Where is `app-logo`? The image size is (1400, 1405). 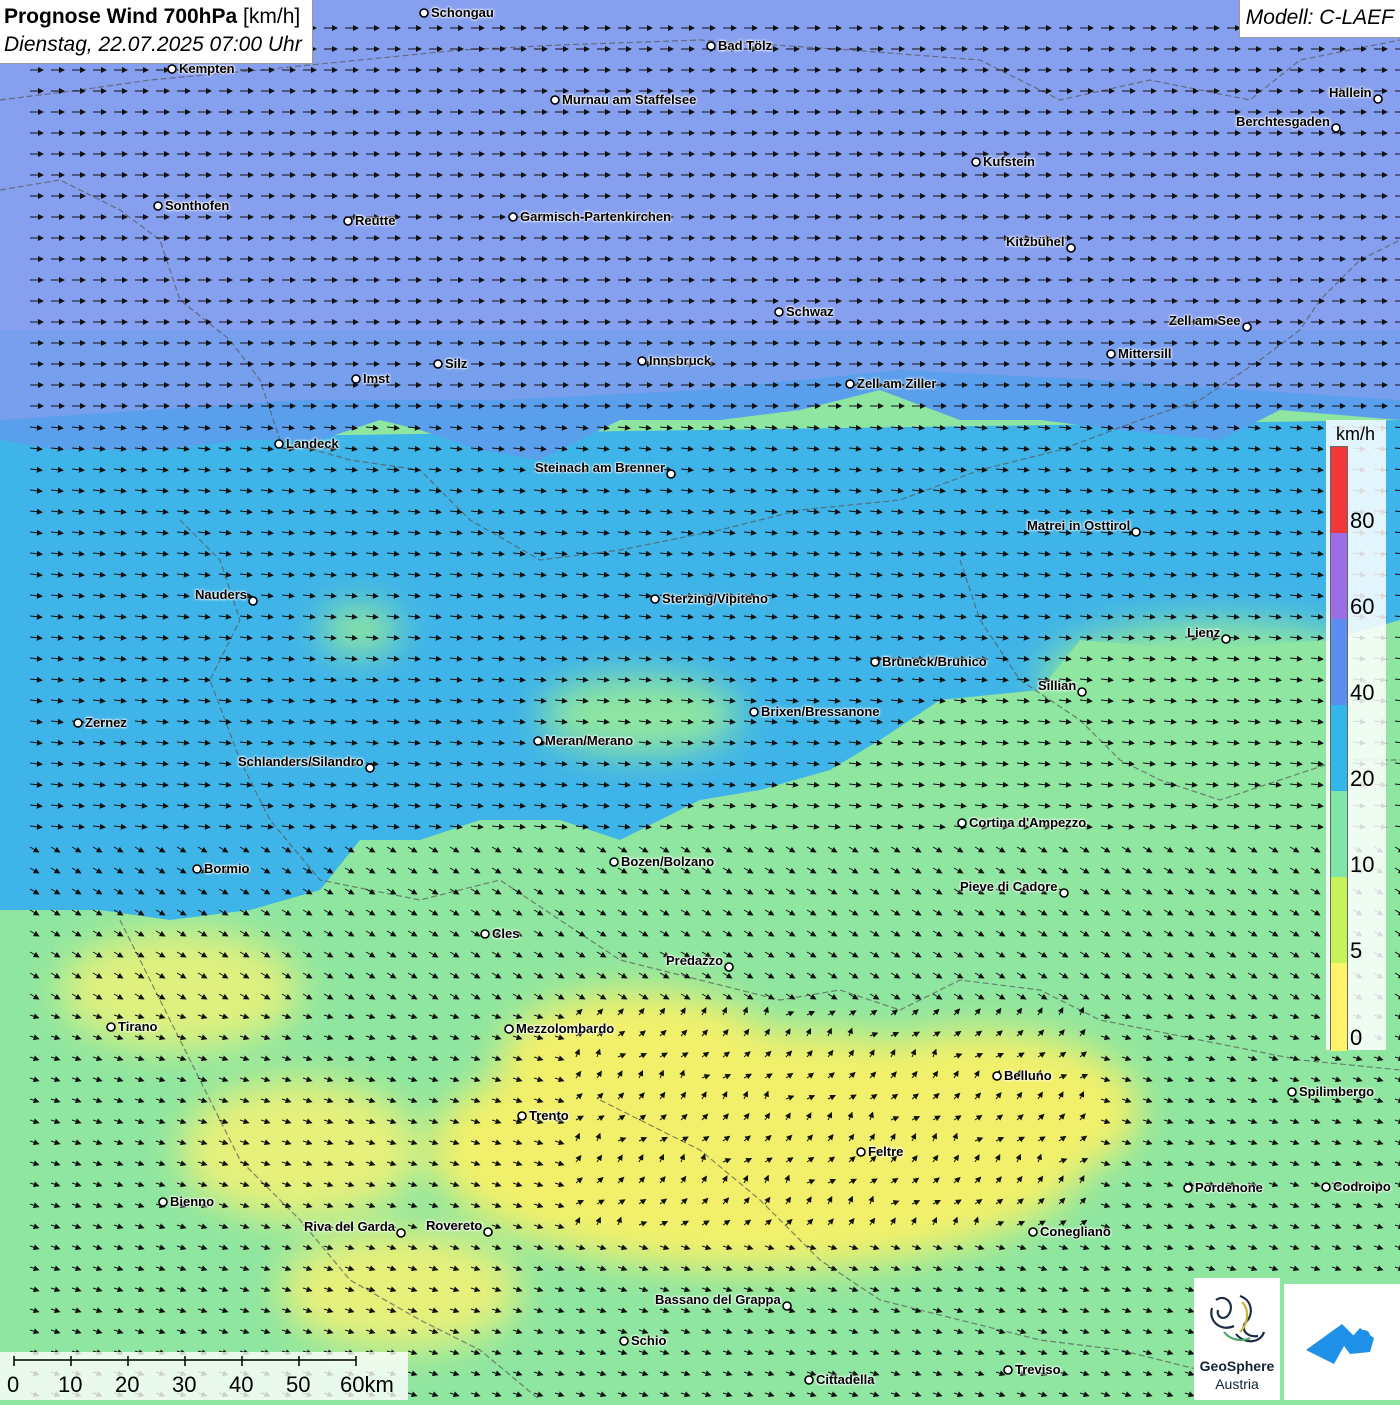 app-logo is located at coordinates (1342, 1342).